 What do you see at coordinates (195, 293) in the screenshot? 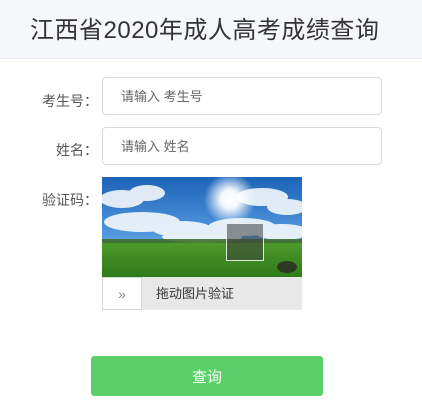
I see `slider-hint-text: 拖动图片验证` at bounding box center [195, 293].